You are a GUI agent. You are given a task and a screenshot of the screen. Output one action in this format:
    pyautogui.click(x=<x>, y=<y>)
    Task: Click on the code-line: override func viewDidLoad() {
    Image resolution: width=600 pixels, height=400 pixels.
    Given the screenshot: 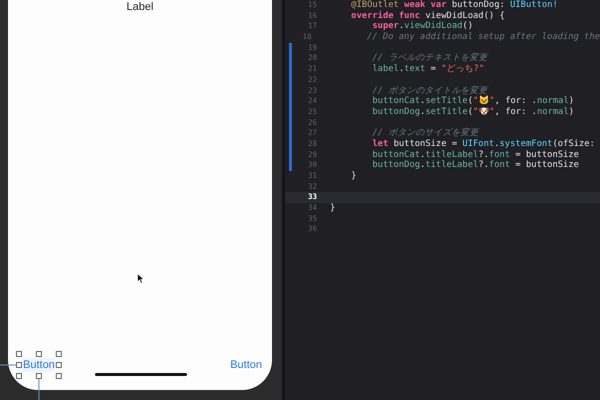 What is the action you would take?
    pyautogui.click(x=427, y=15)
    